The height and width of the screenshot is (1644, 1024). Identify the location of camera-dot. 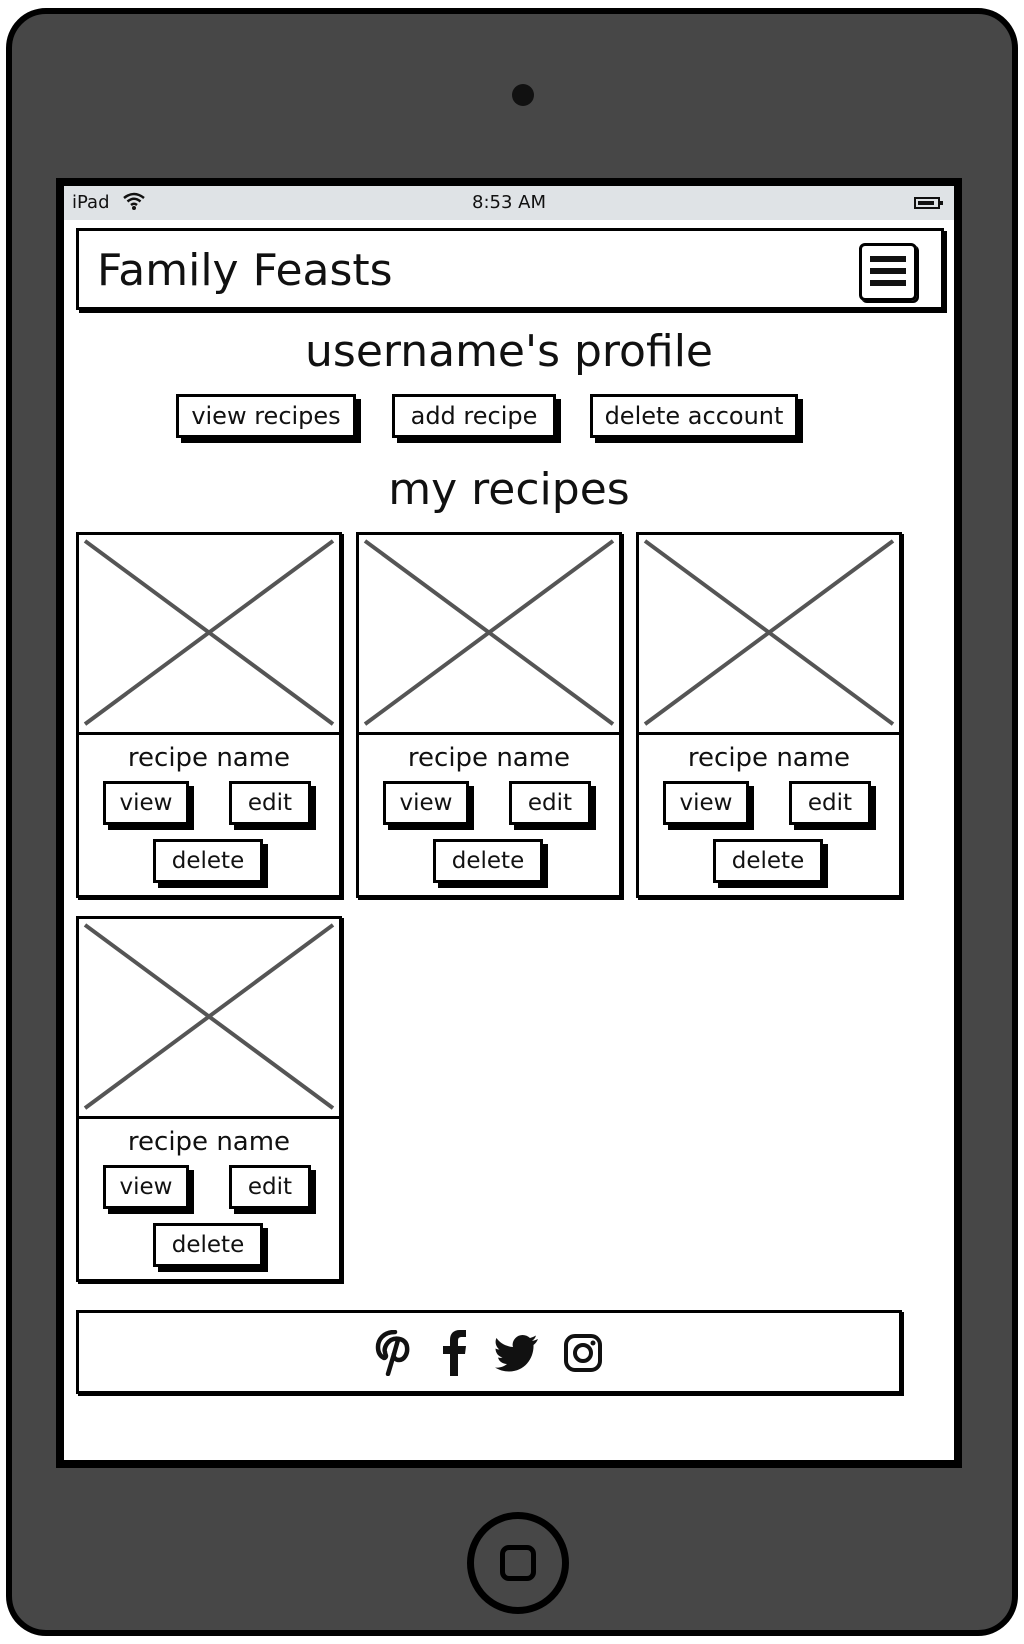
(523, 95).